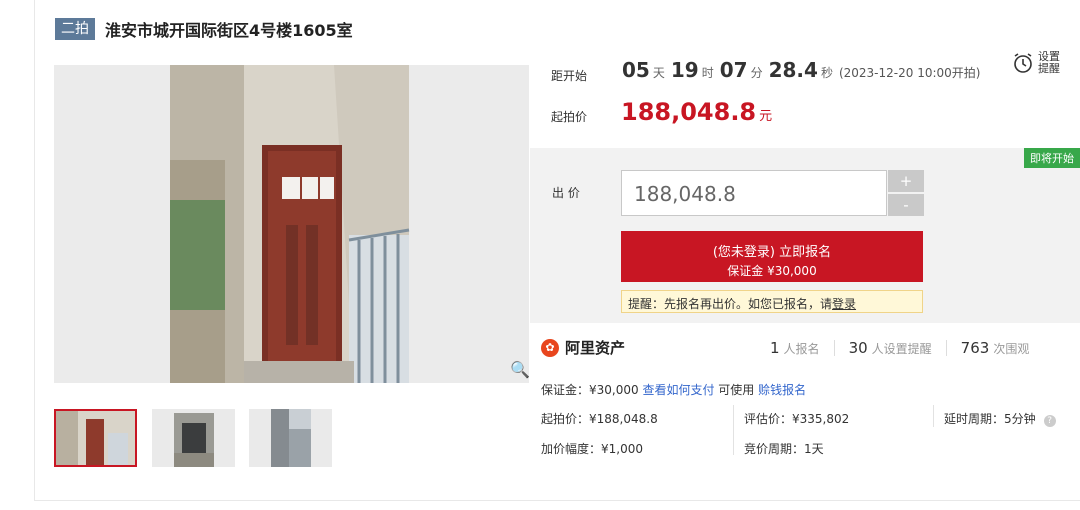  What do you see at coordinates (590, 390) in the screenshot?
I see `deposit-text: 保证金：¥30,000` at bounding box center [590, 390].